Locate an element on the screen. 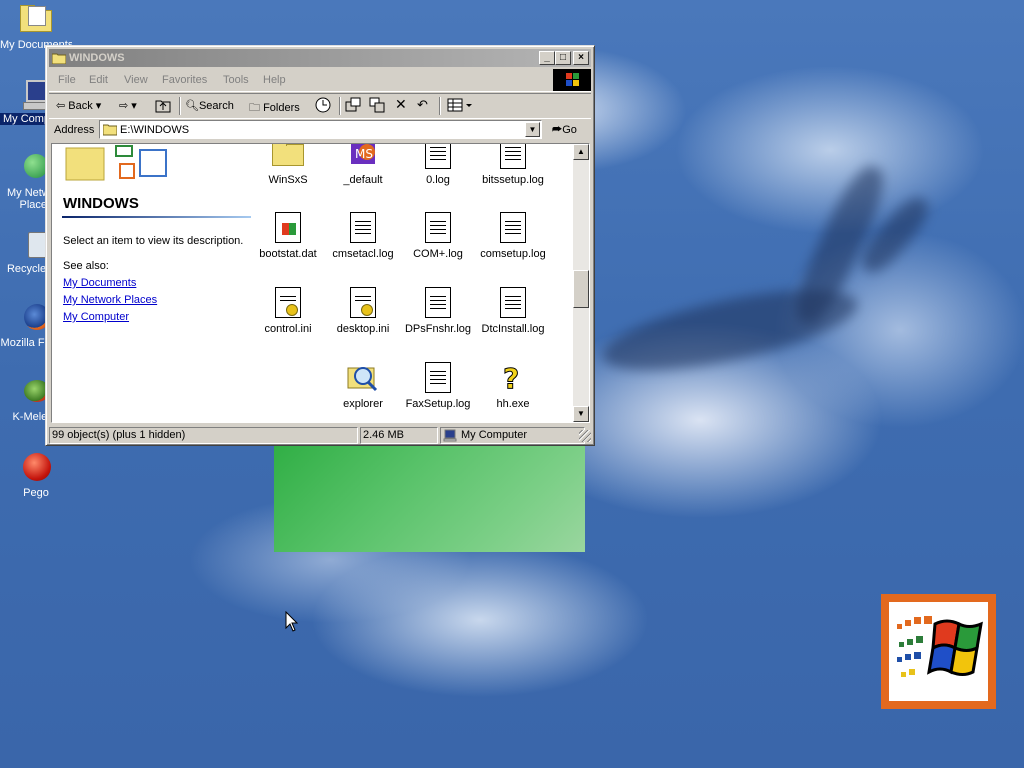  copy-to-button is located at coordinates (377, 106).